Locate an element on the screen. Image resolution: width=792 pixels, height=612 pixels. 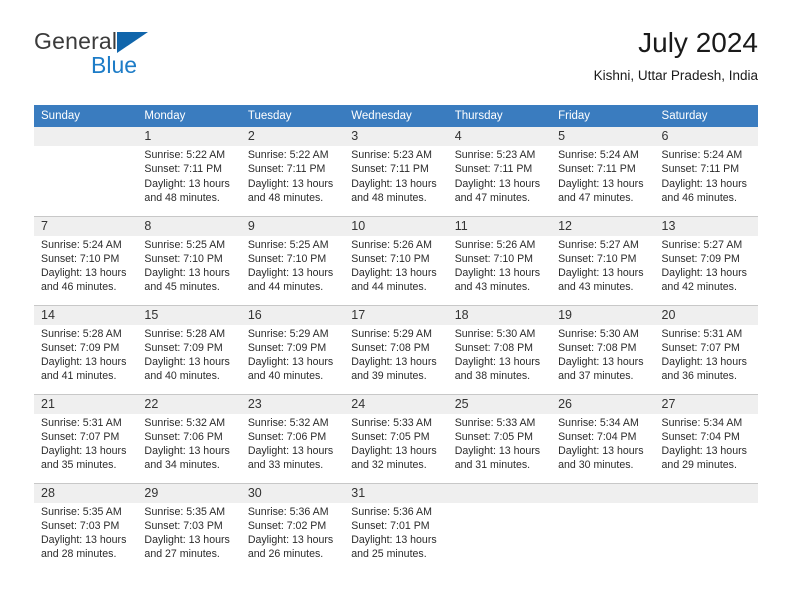
day-number: 7 is located at coordinates (86, 226).